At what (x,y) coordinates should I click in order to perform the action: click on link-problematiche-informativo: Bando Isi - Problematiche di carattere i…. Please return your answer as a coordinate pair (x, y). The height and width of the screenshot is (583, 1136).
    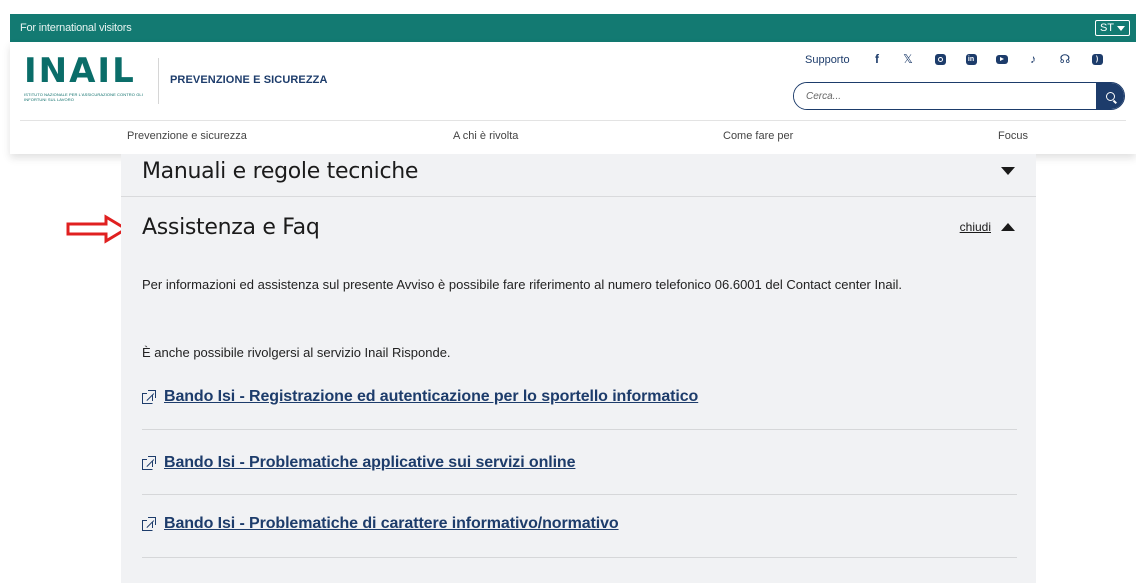
    Looking at the image, I should click on (380, 524).